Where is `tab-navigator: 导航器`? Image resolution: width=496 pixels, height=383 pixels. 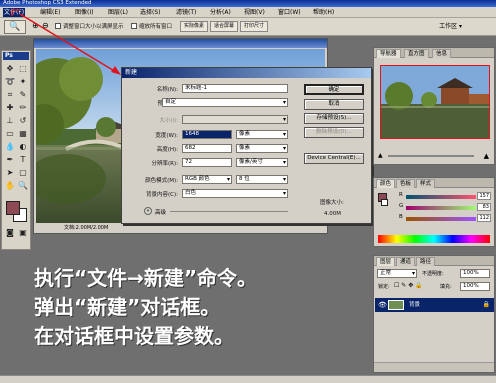 tab-navigator: 导航器 is located at coordinates (388, 53).